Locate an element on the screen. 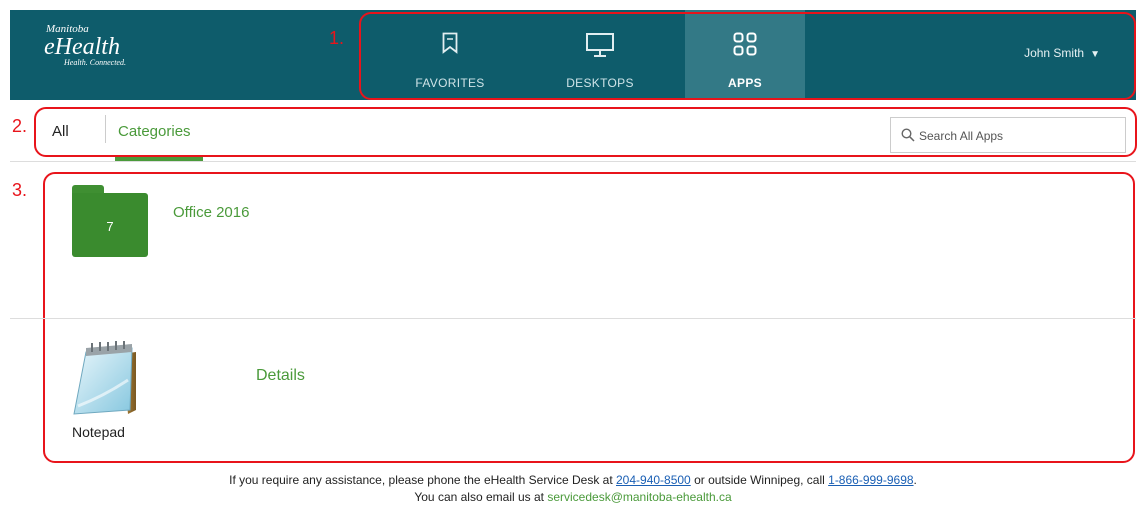 The width and height of the screenshot is (1146, 509). phone-link-local: 204-940-8500 is located at coordinates (653, 480).